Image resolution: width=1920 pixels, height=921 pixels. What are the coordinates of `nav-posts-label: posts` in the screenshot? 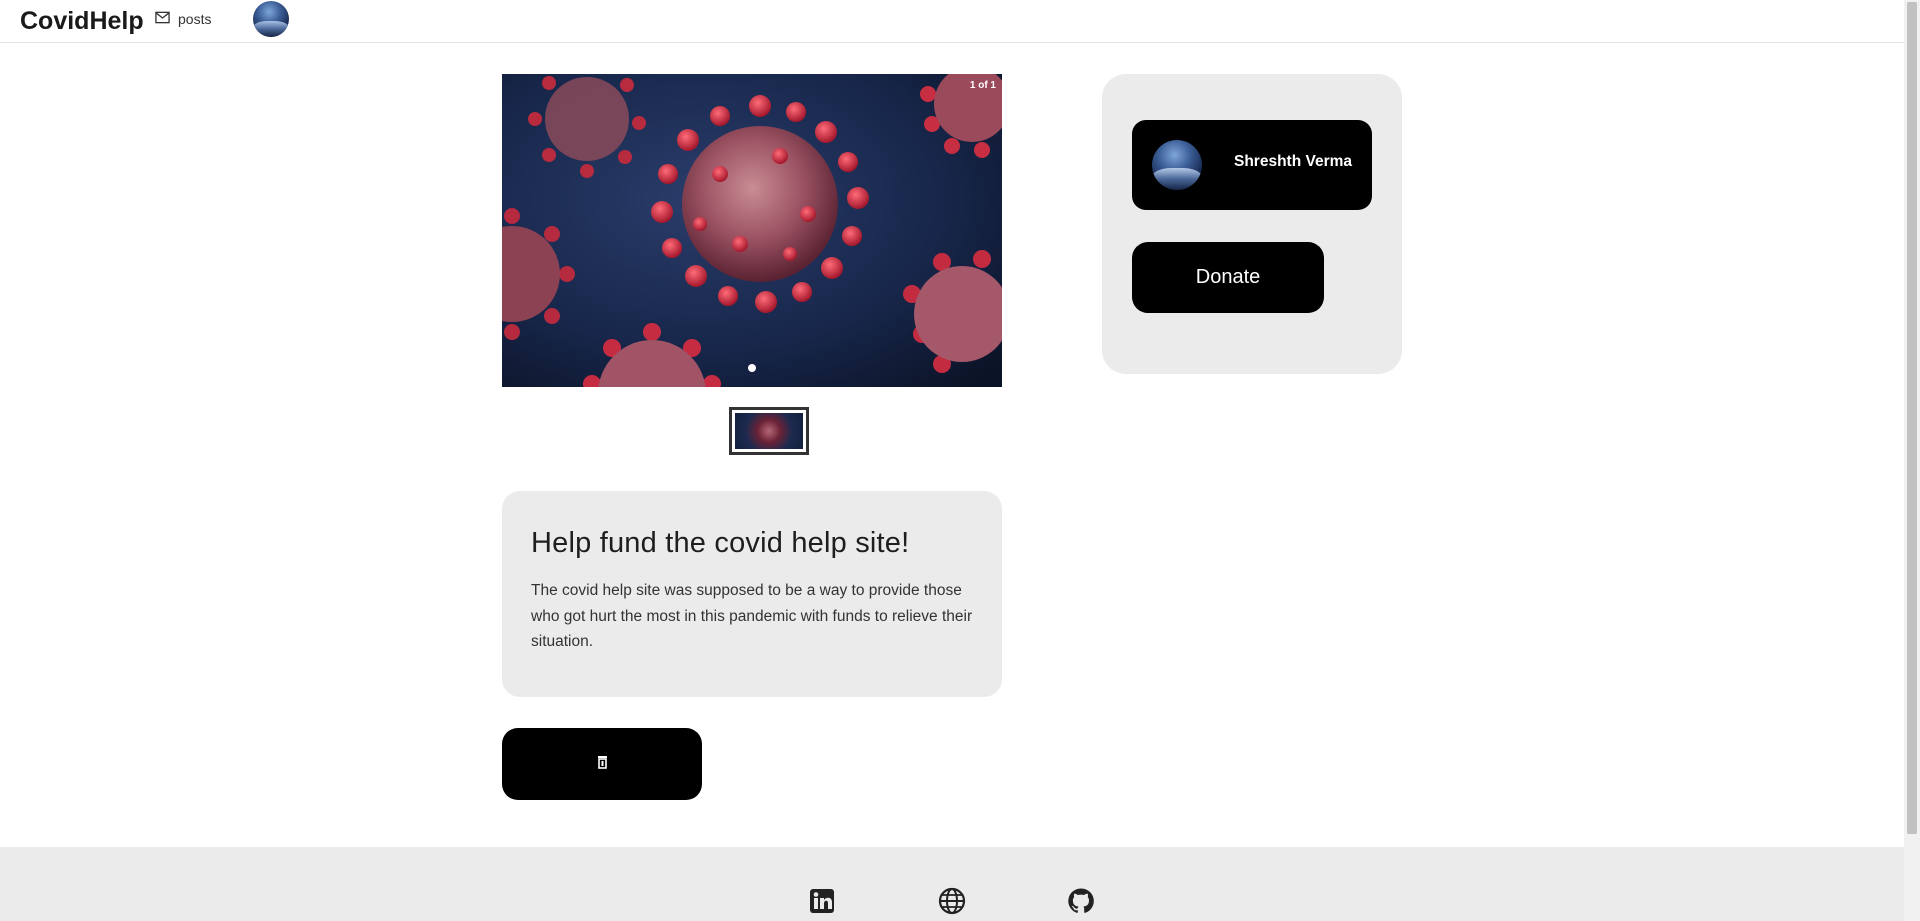 It's located at (195, 19).